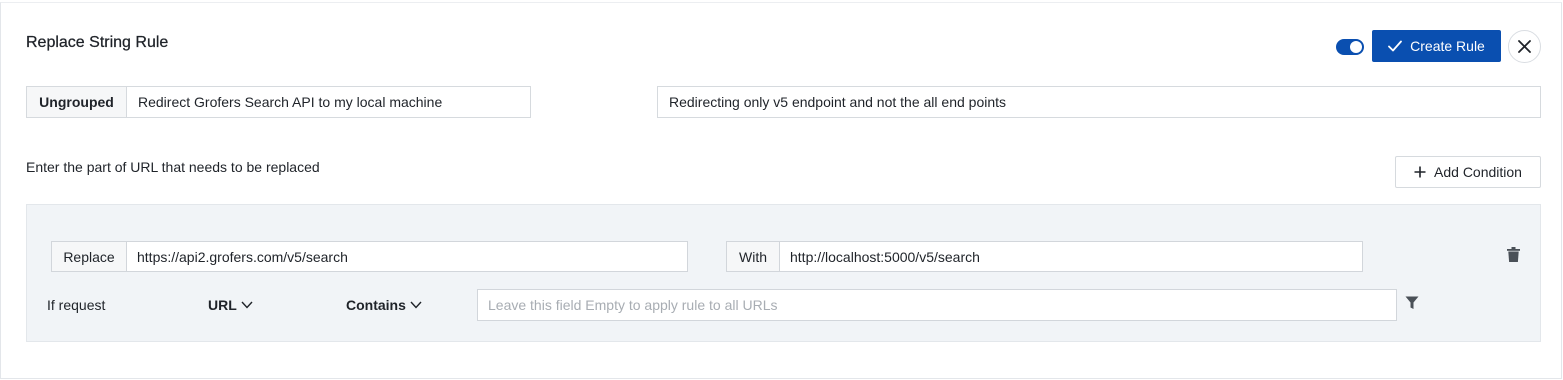 This screenshot has width=1563, height=380. What do you see at coordinates (407, 256) in the screenshot?
I see `replace-input` at bounding box center [407, 256].